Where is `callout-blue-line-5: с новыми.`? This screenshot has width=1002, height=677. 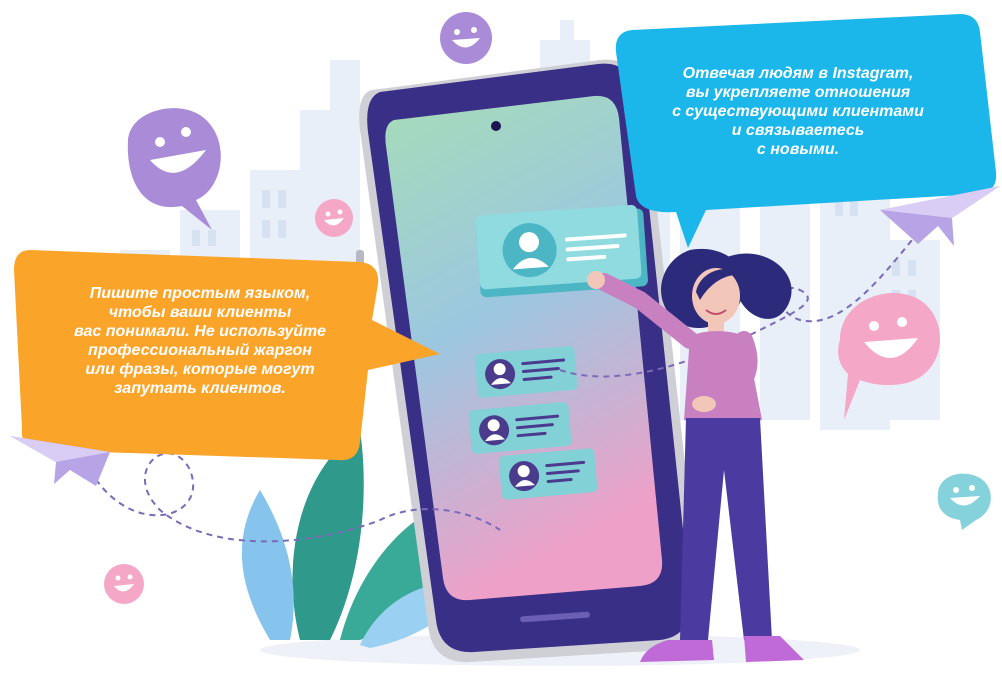 callout-blue-line-5: с новыми. is located at coordinates (798, 149).